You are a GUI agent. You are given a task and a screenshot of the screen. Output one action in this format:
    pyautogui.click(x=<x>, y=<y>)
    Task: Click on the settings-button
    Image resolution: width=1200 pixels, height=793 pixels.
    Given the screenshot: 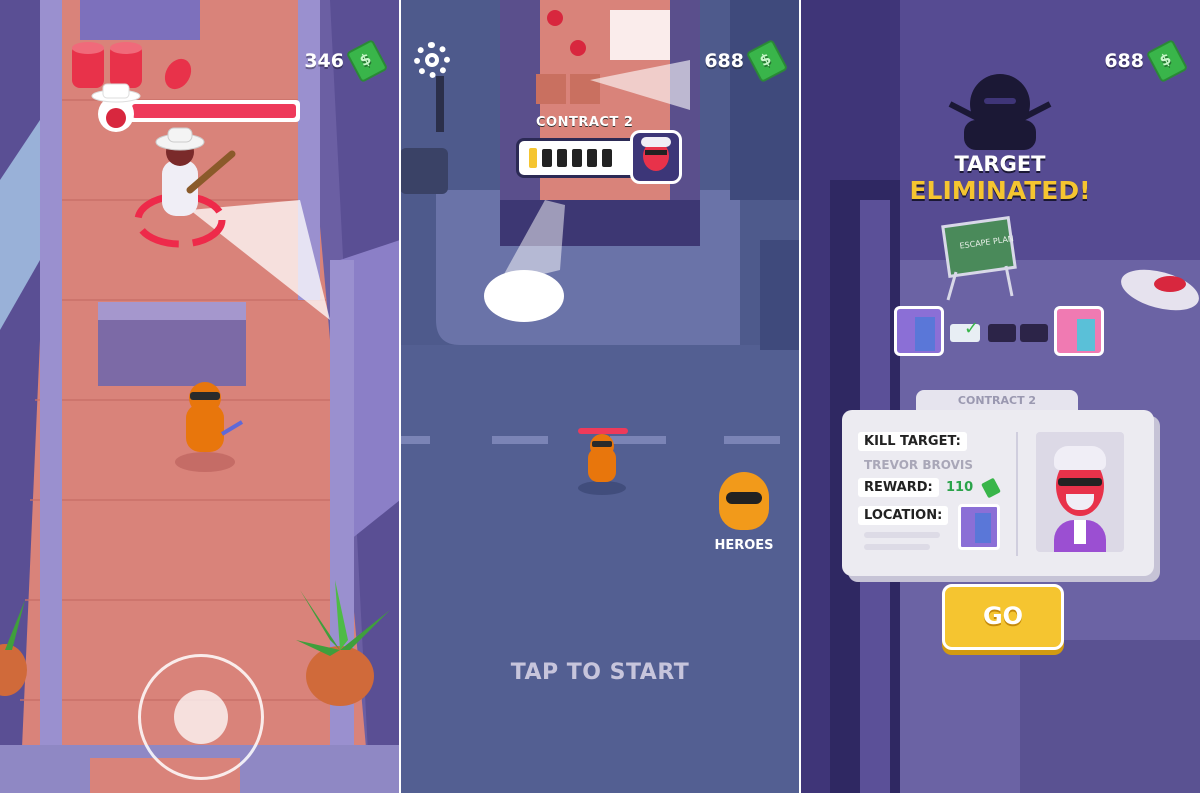 What is the action you would take?
    pyautogui.click(x=432, y=60)
    